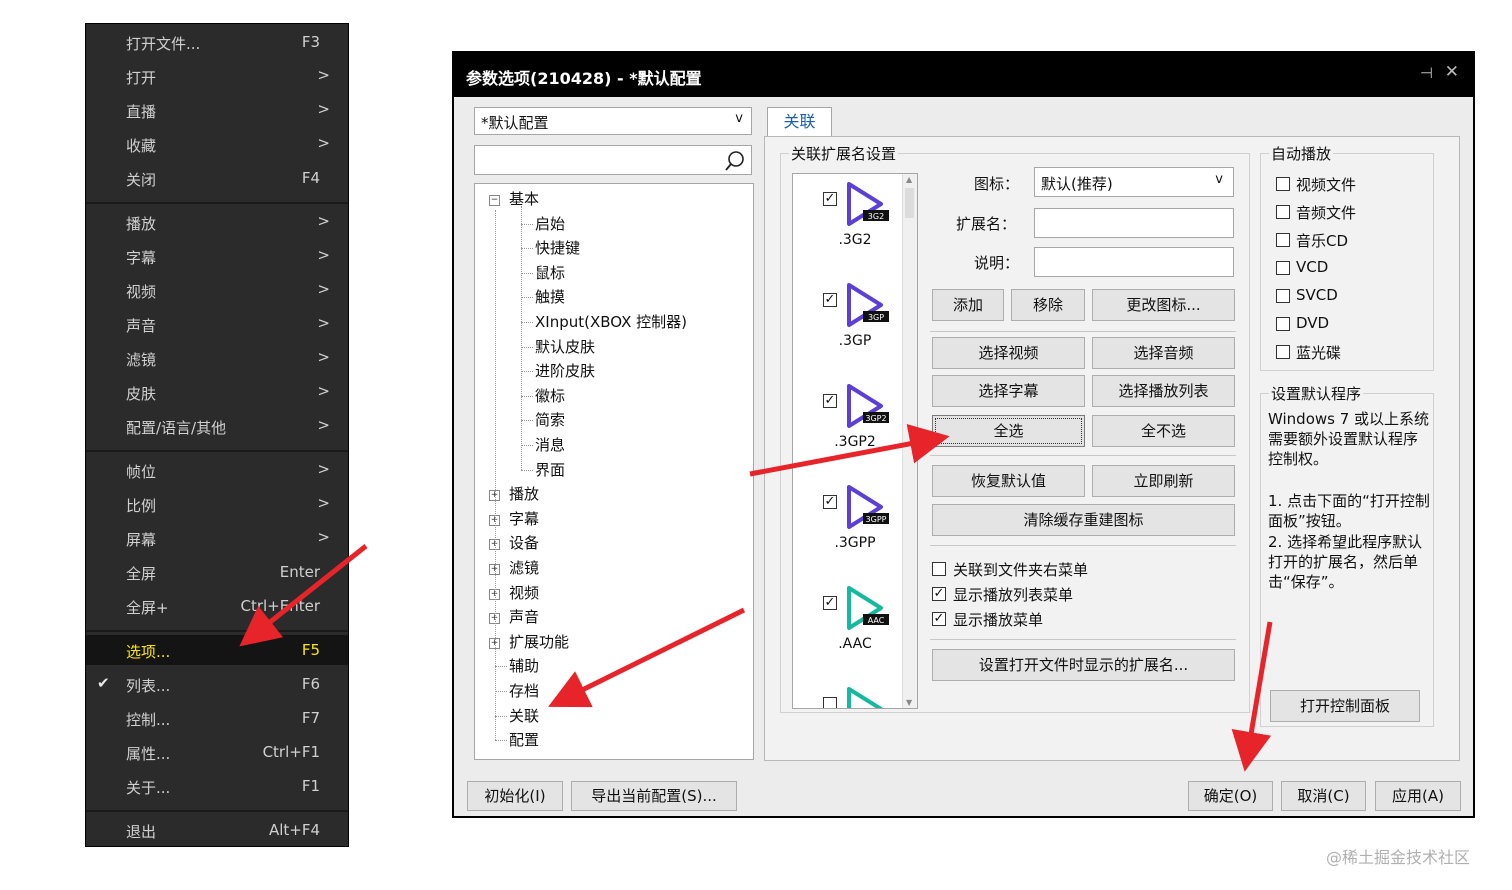  What do you see at coordinates (494, 200) in the screenshot?
I see `collapse-icon: −` at bounding box center [494, 200].